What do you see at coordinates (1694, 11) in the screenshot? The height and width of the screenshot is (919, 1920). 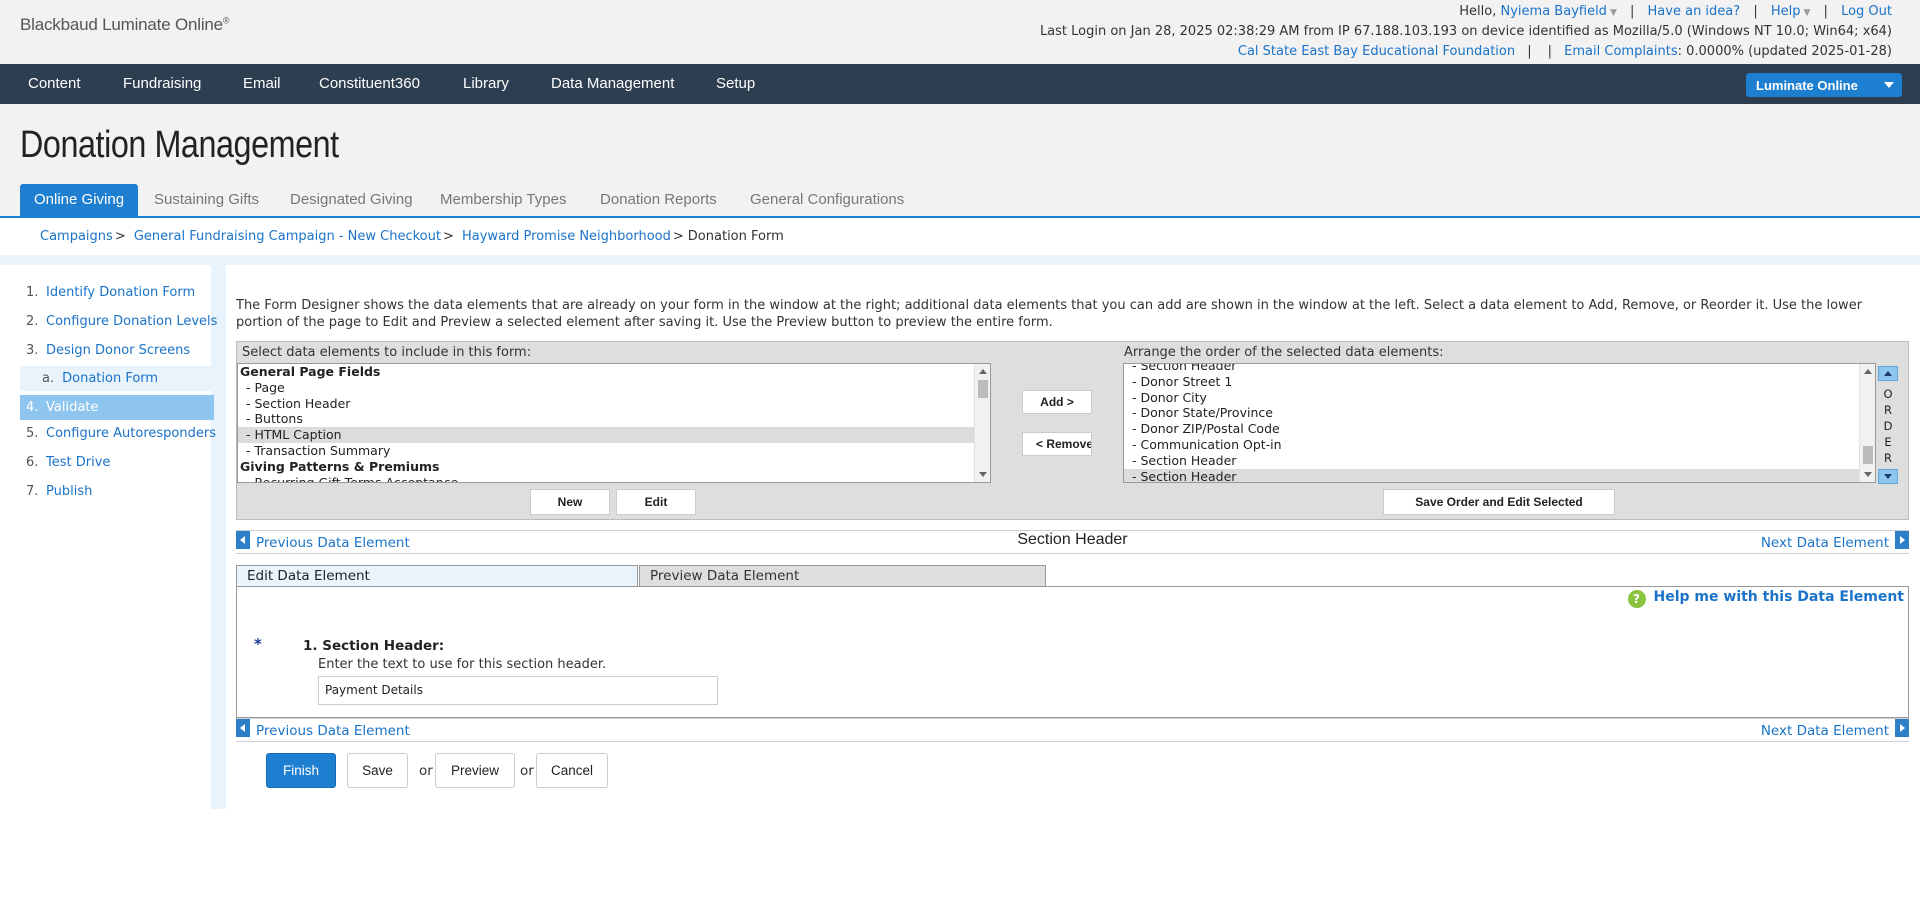 I see `have-an-idea-link: Have an idea?` at bounding box center [1694, 11].